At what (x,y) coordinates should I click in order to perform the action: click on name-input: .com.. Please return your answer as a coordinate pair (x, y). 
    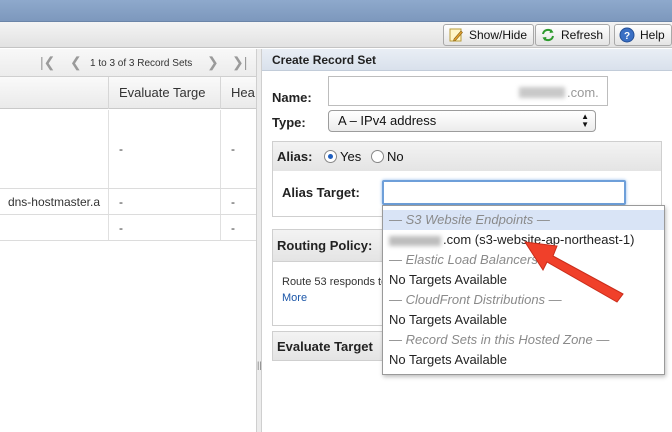
    Looking at the image, I should click on (468, 91).